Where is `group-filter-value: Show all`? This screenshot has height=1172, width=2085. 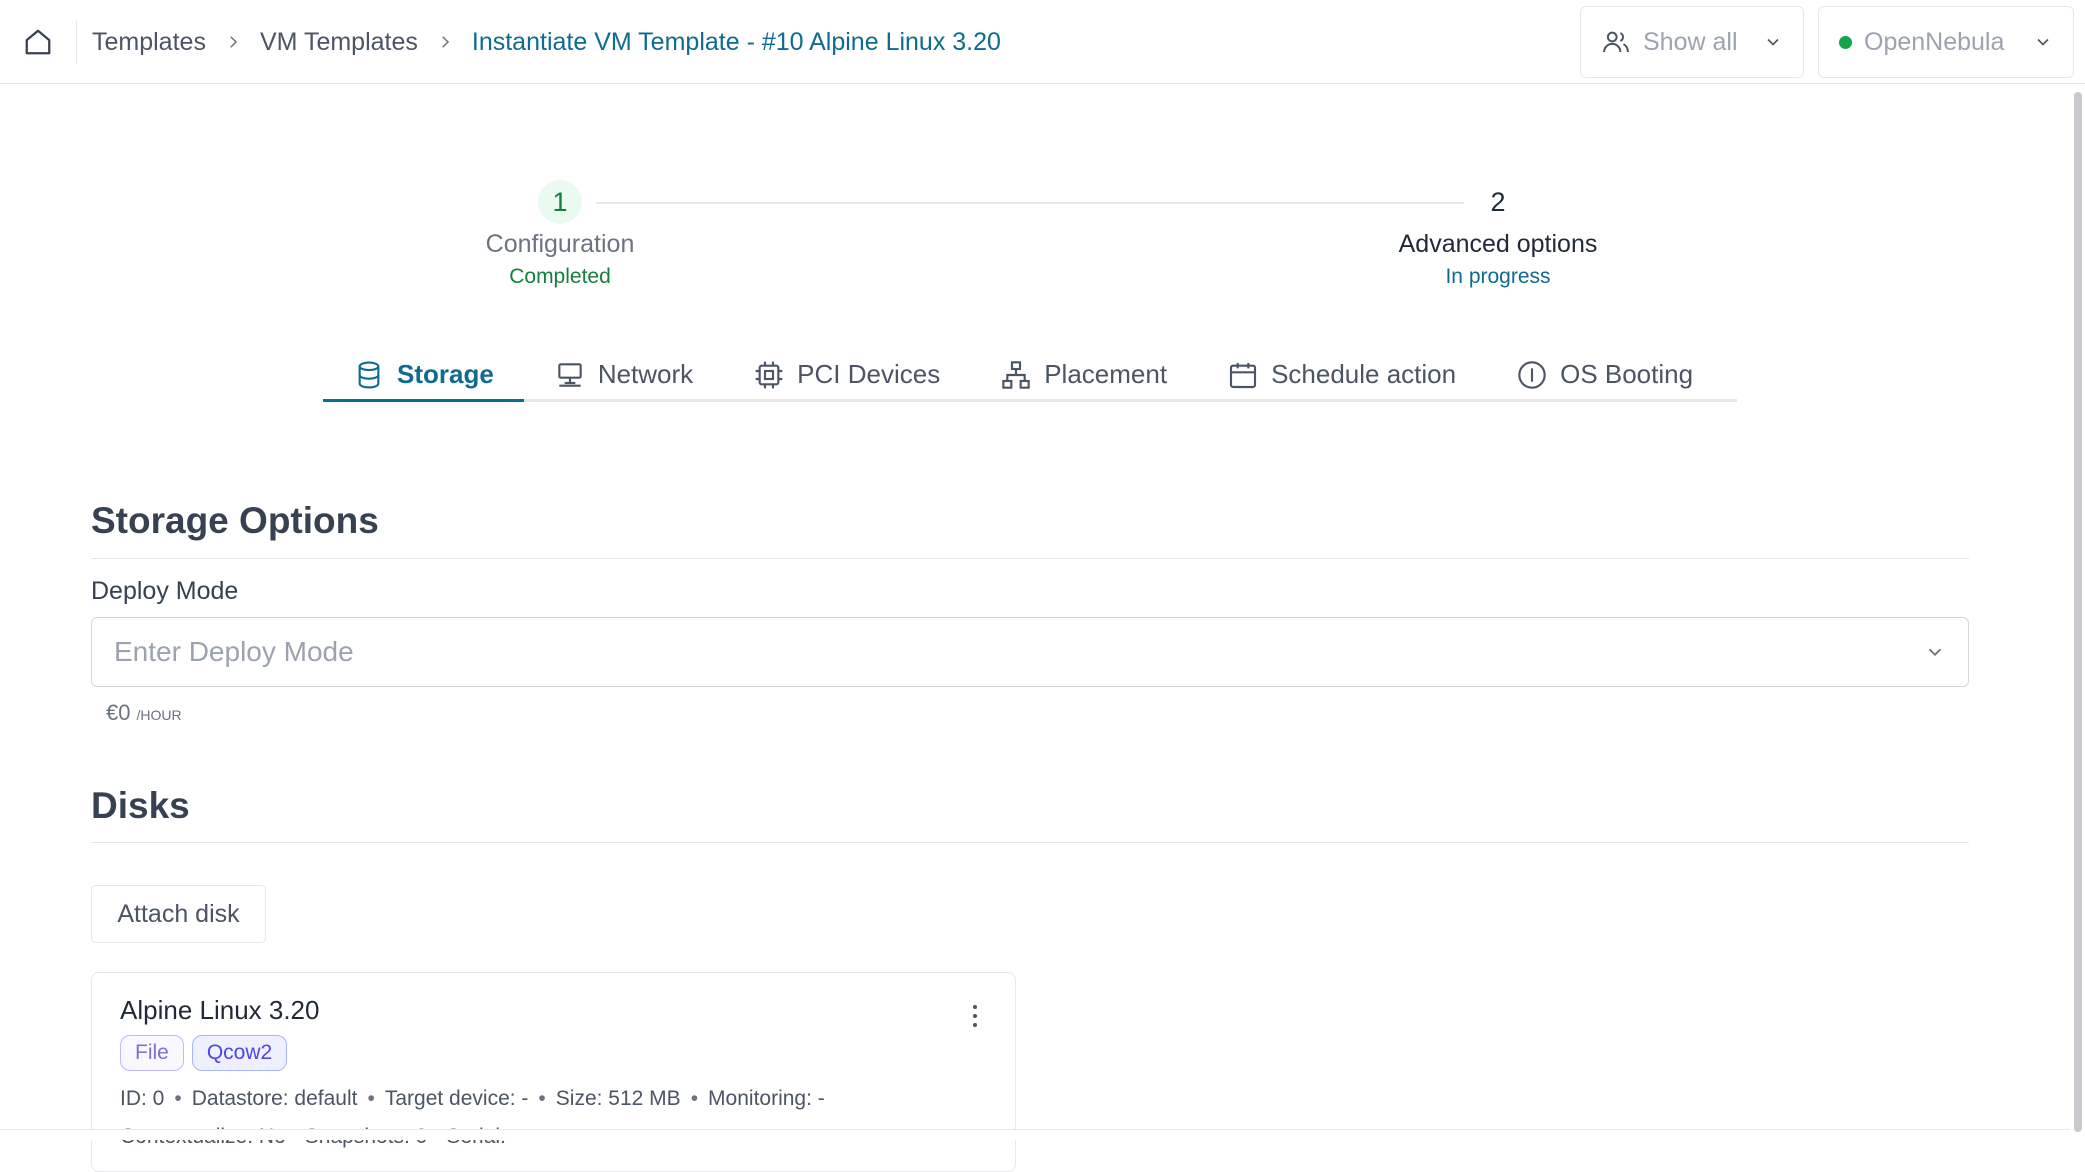
group-filter-value: Show all is located at coordinates (1690, 41).